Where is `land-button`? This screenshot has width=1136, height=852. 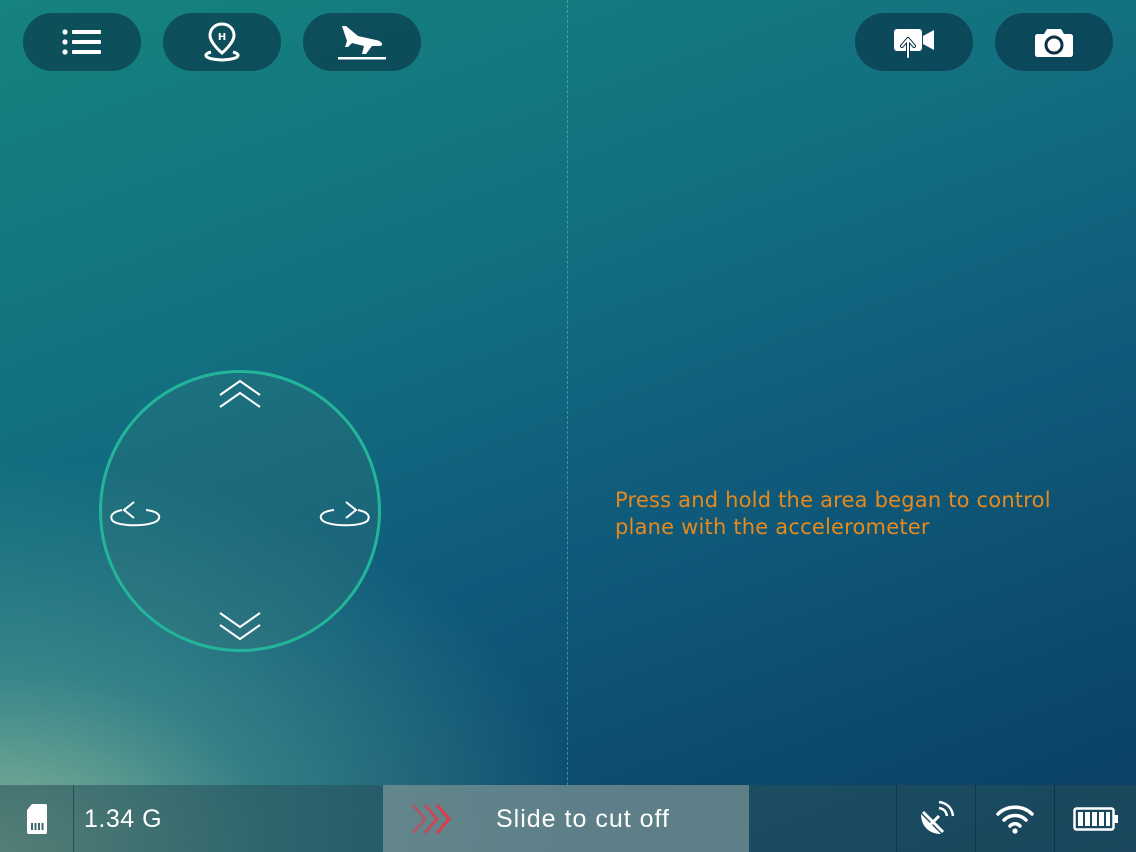
land-button is located at coordinates (362, 42).